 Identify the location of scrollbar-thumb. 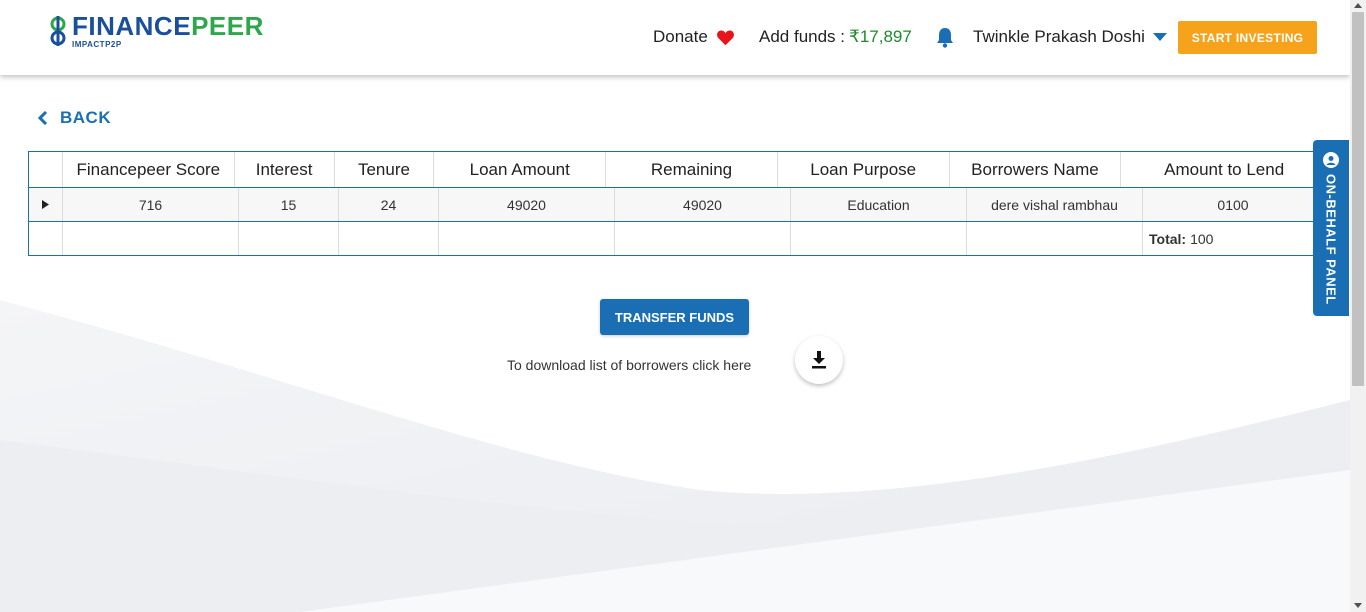
(1358, 199).